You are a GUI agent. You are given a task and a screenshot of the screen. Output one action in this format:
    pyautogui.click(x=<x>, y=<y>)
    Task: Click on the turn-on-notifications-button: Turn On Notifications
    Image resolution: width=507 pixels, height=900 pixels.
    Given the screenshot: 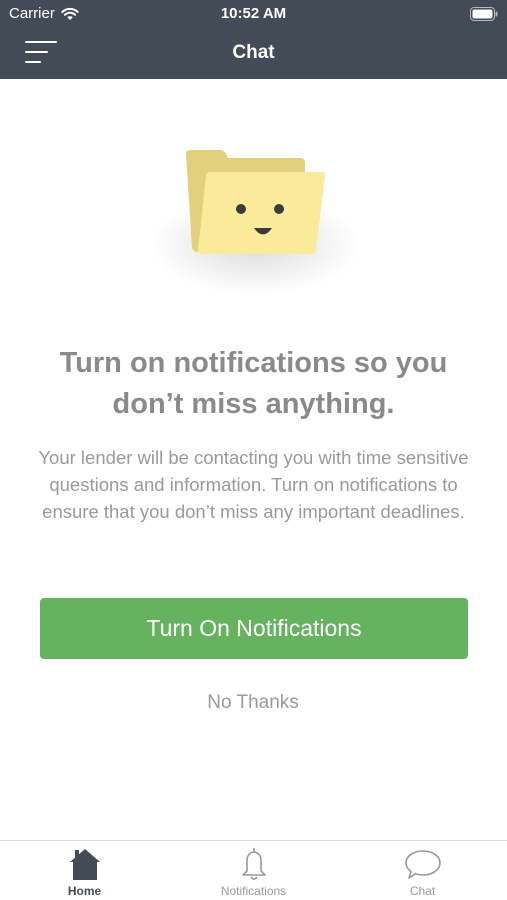 What is the action you would take?
    pyautogui.click(x=254, y=628)
    